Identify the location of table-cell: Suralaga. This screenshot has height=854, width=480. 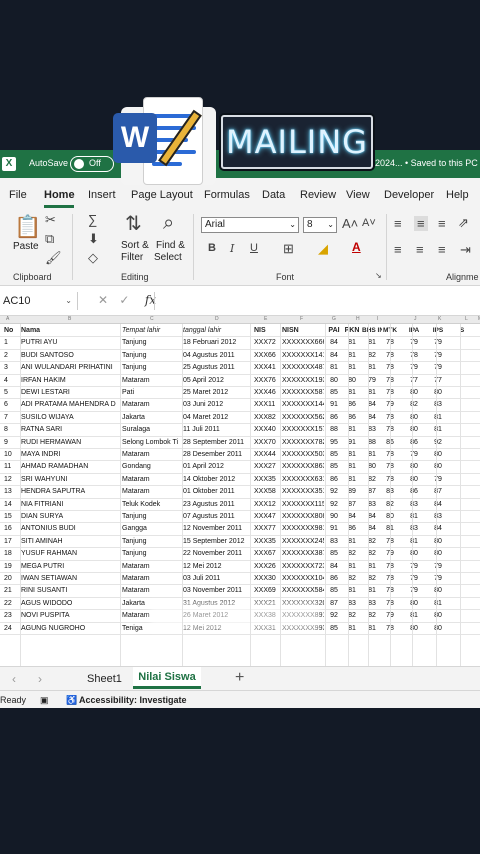
(152, 430).